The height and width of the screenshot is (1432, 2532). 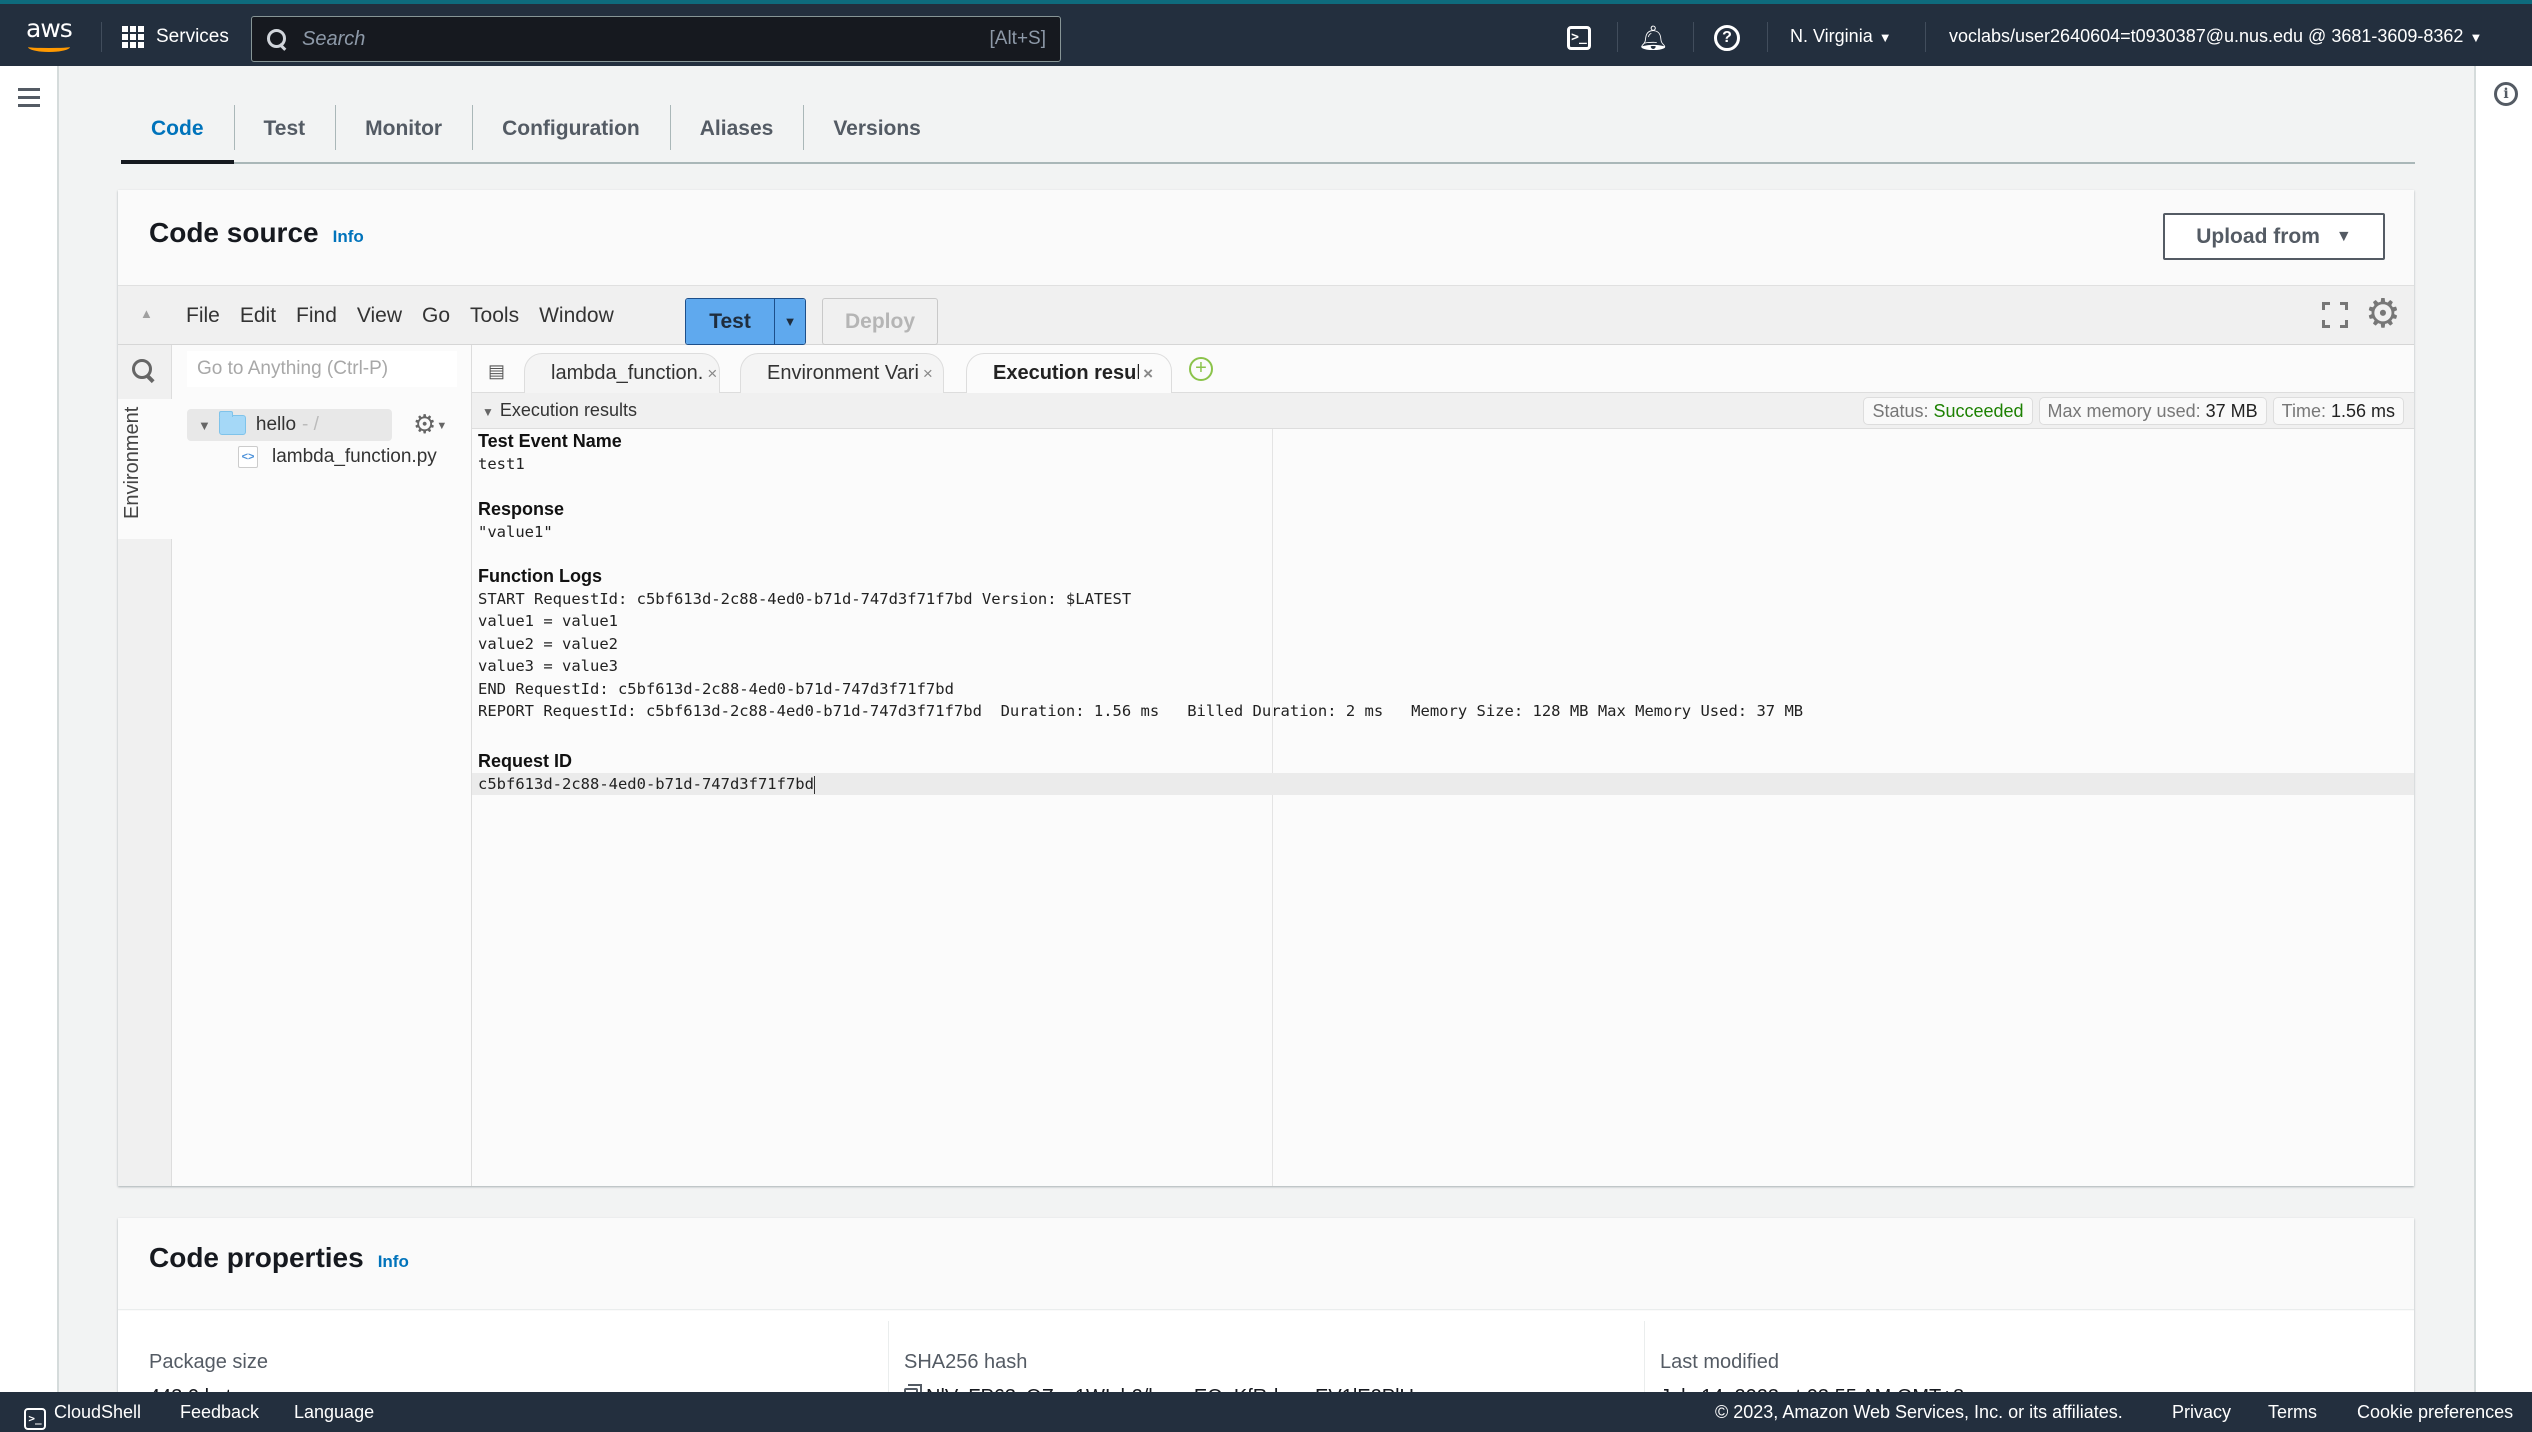 What do you see at coordinates (2274, 236) in the screenshot?
I see `upload-from-button: Upload from ▼` at bounding box center [2274, 236].